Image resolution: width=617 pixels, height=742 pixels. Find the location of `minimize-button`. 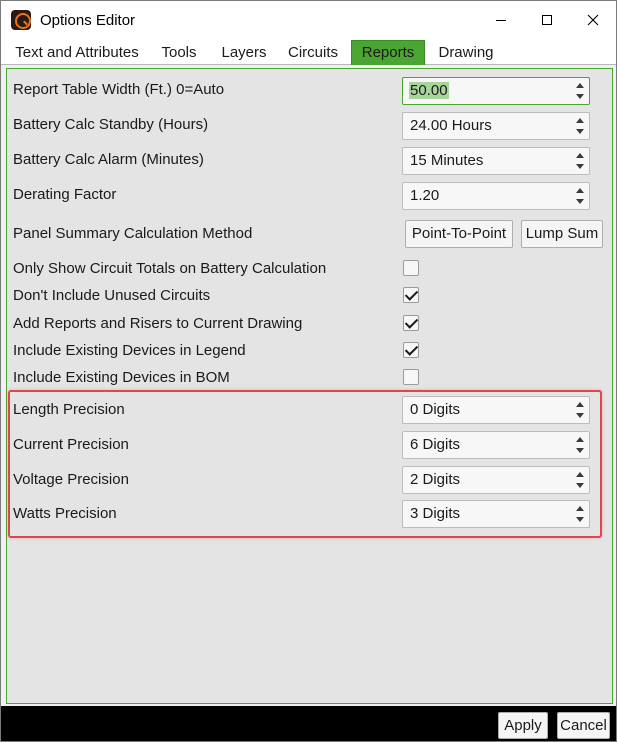

minimize-button is located at coordinates (501, 20).